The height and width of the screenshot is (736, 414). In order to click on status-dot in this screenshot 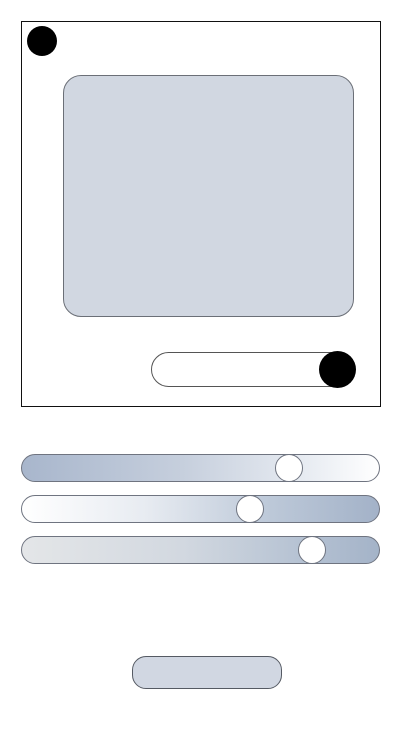, I will do `click(42, 41)`.